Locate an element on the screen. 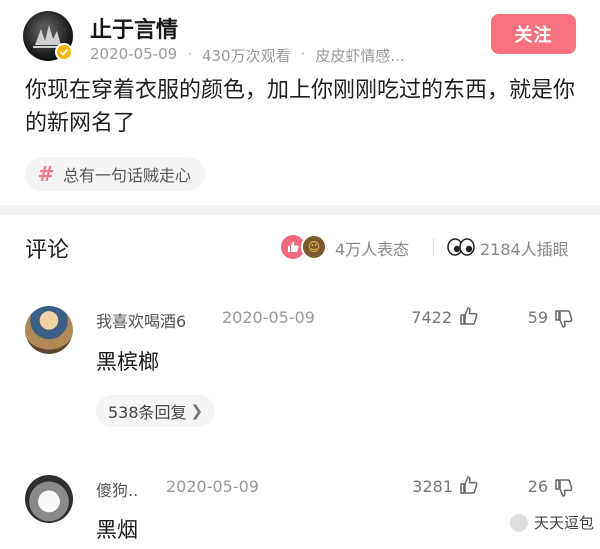 This screenshot has width=600, height=549. comment-text: 黑槟榔 is located at coordinates (127, 362).